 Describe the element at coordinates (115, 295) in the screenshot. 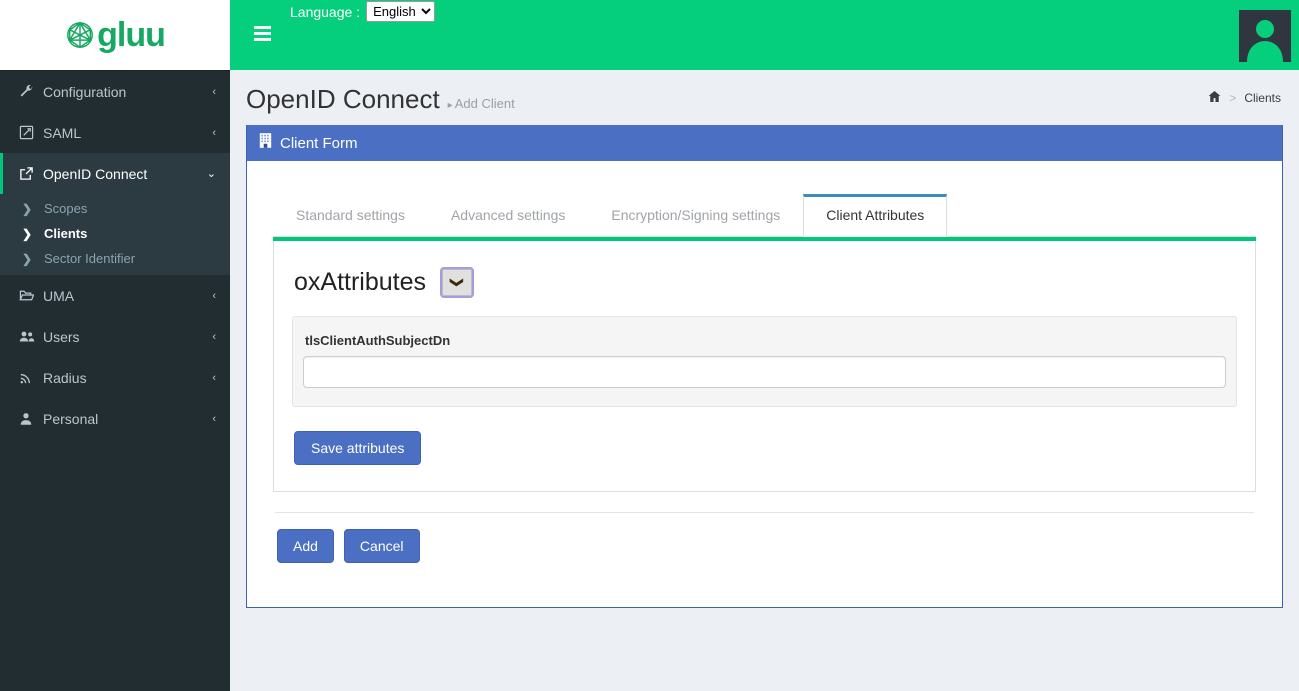

I see `sidebar-item-uma: UMA ‹` at that location.